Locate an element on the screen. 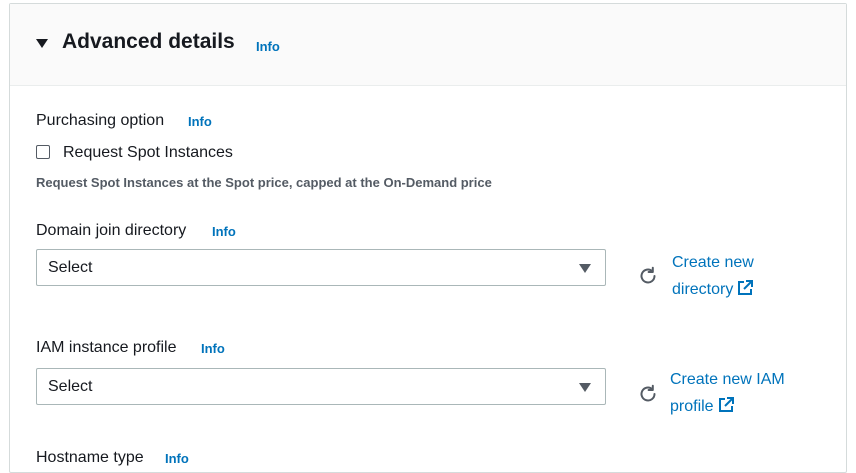 The height and width of the screenshot is (473, 856). hostname-type-label: Hostname type is located at coordinates (90, 457).